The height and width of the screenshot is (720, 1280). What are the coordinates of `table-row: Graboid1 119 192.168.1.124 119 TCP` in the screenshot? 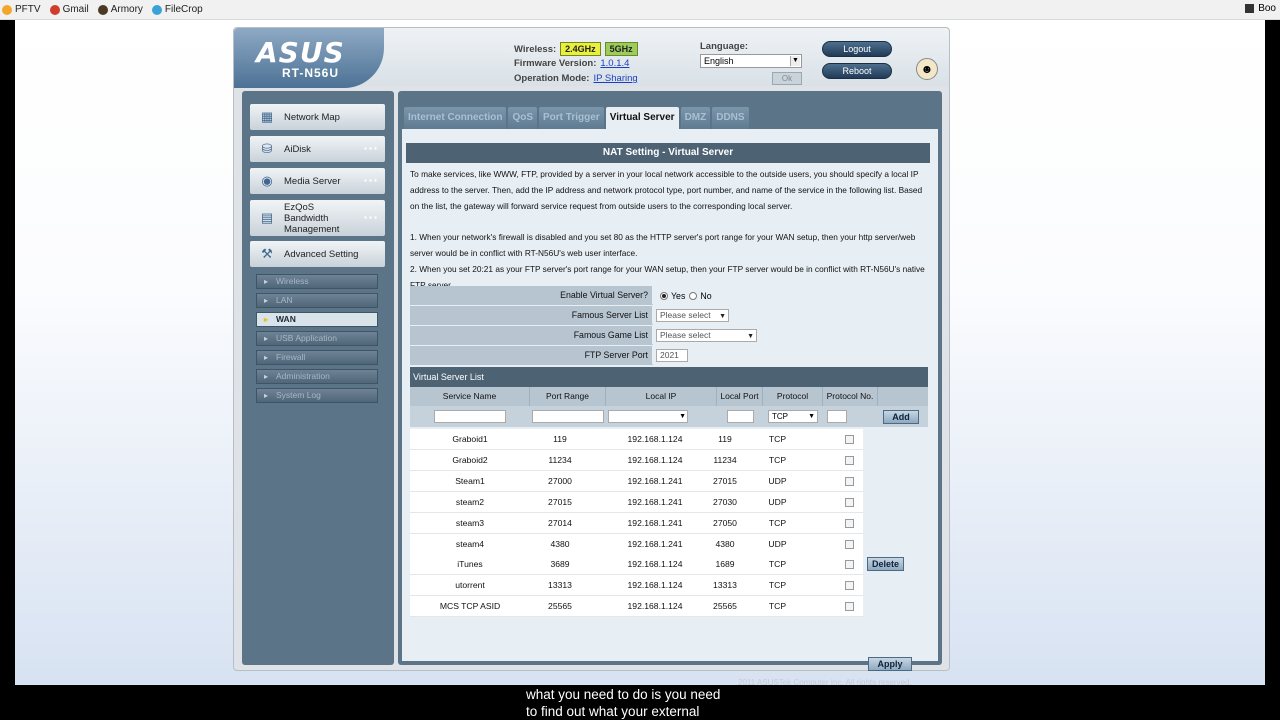 It's located at (636, 439).